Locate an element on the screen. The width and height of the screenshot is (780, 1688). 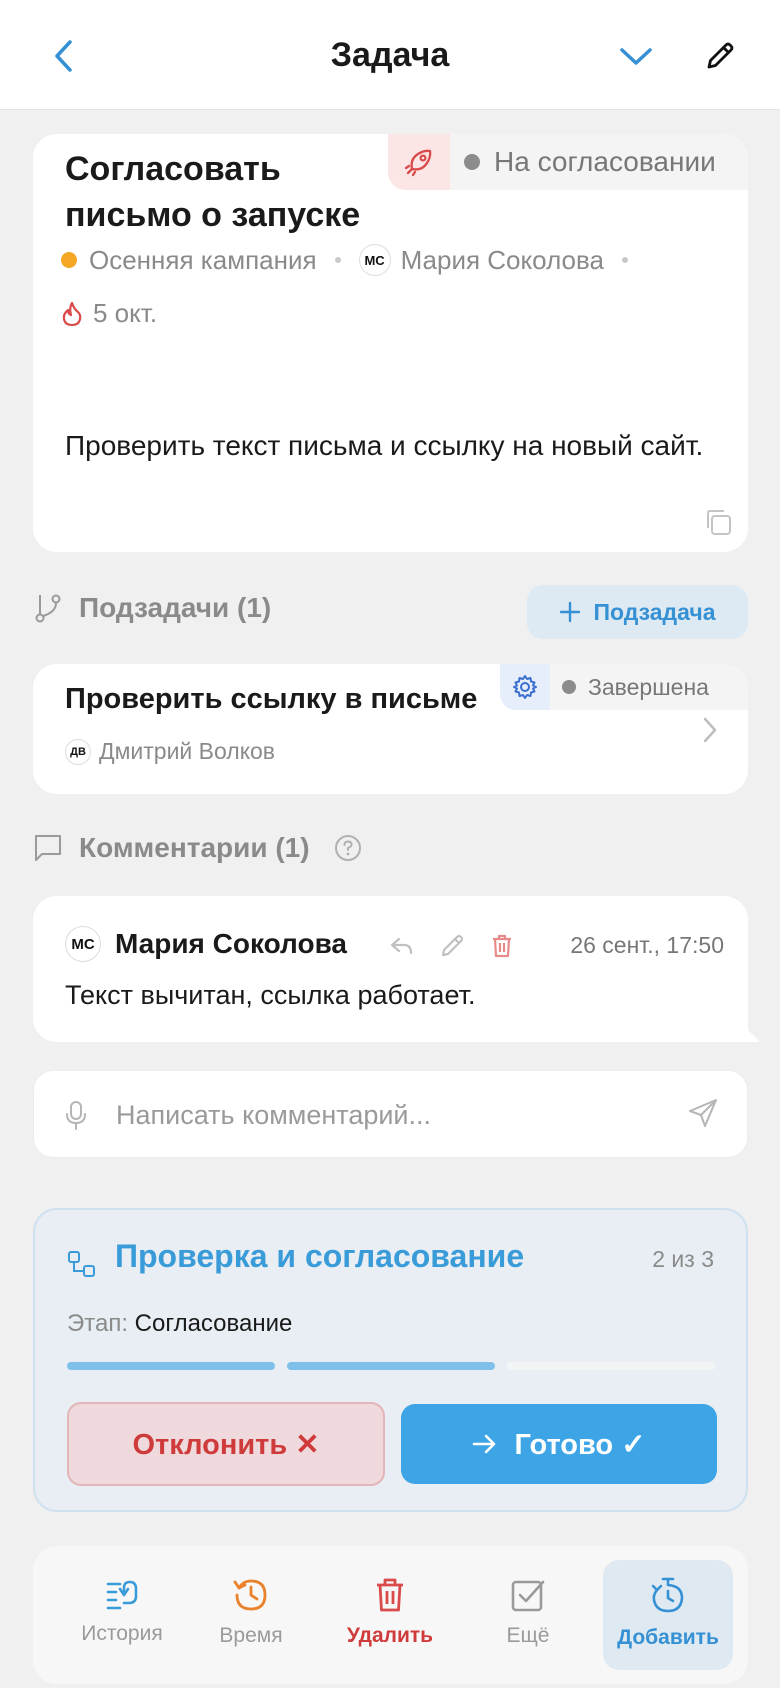
gear-icon is located at coordinates (525, 687).